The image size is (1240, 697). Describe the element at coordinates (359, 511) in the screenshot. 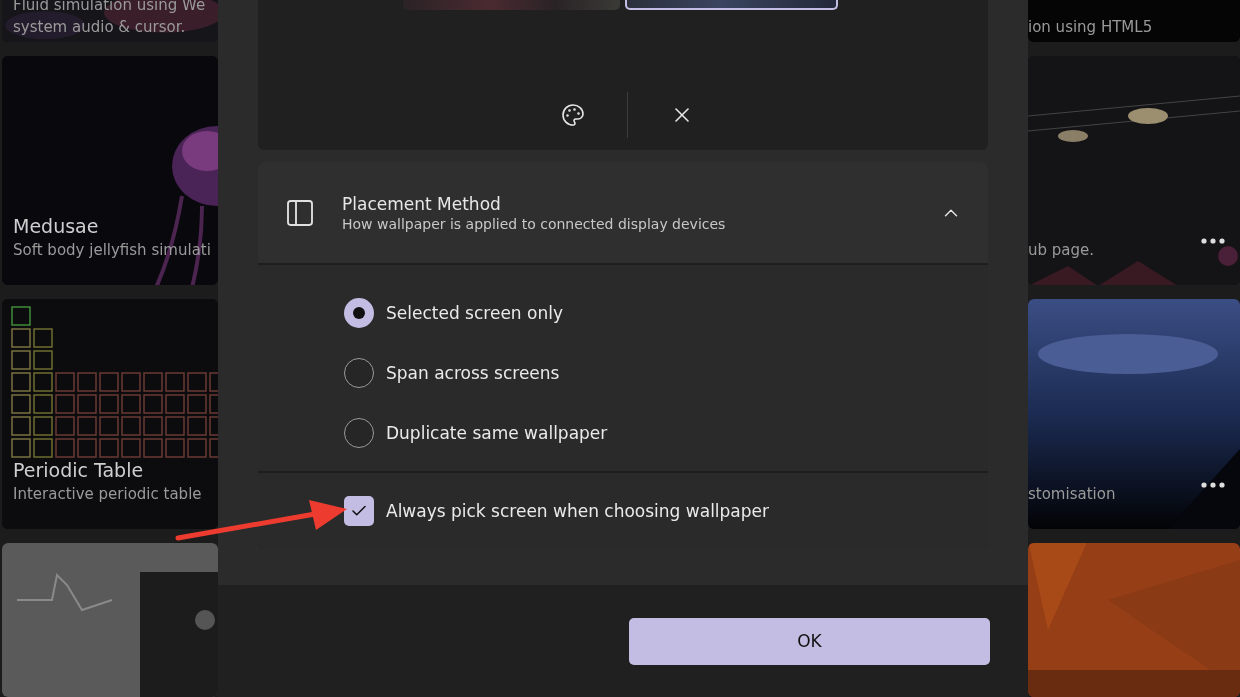

I see `checkbox` at that location.